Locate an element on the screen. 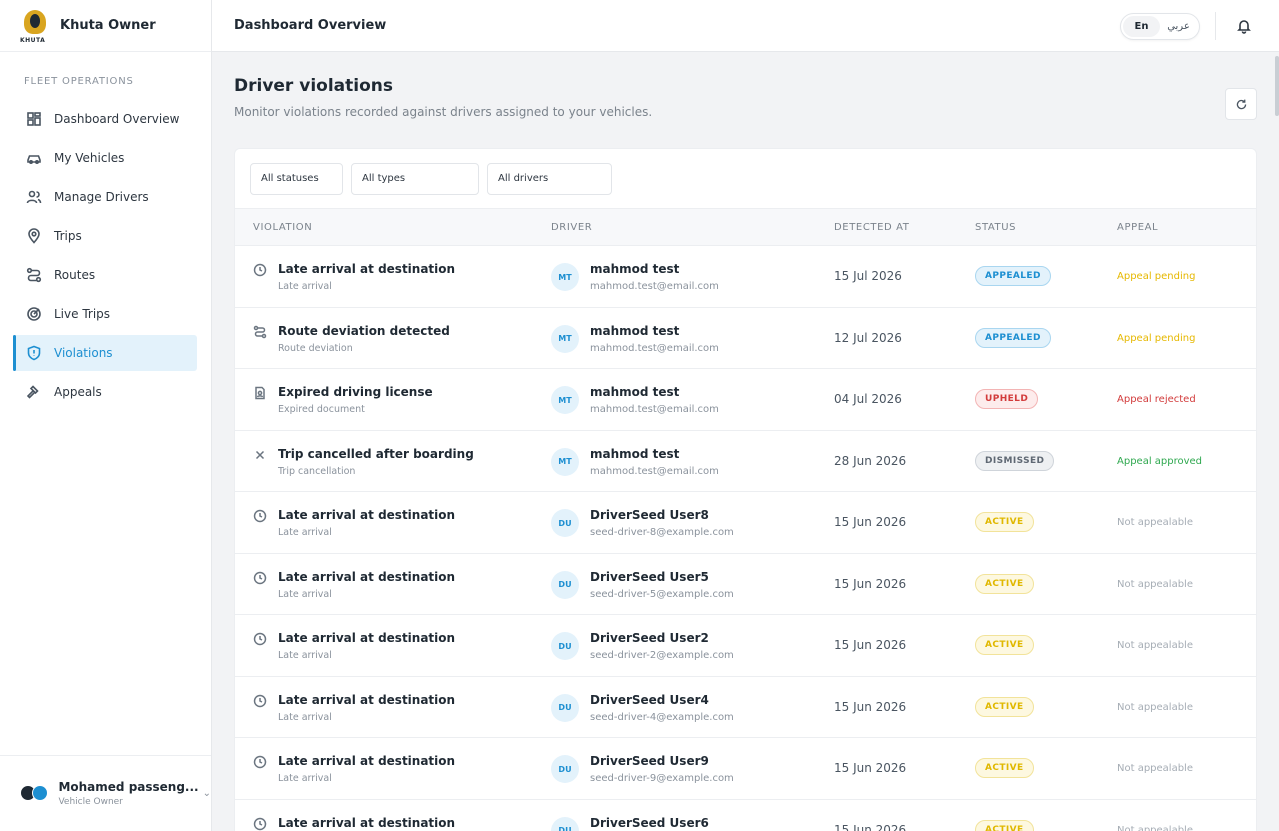 This screenshot has width=1279, height=831. driver-name: DriverSeed User5 is located at coordinates (649, 576).